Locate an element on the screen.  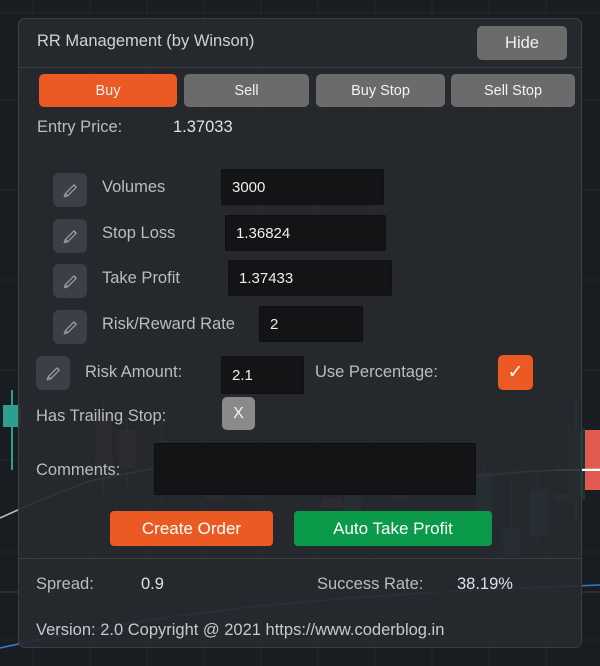
volumes-row: Volumes is located at coordinates (300, 191).